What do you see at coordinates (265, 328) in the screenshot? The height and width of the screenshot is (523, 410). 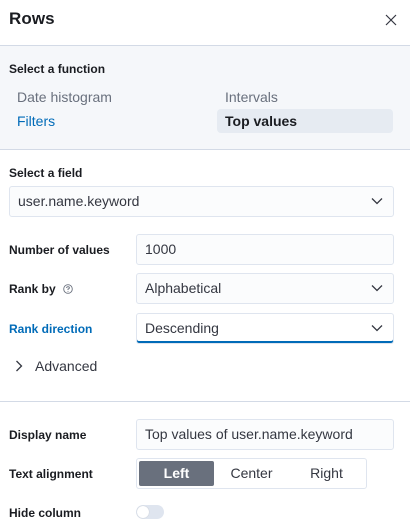 I see `rank-direction-select: Descending` at bounding box center [265, 328].